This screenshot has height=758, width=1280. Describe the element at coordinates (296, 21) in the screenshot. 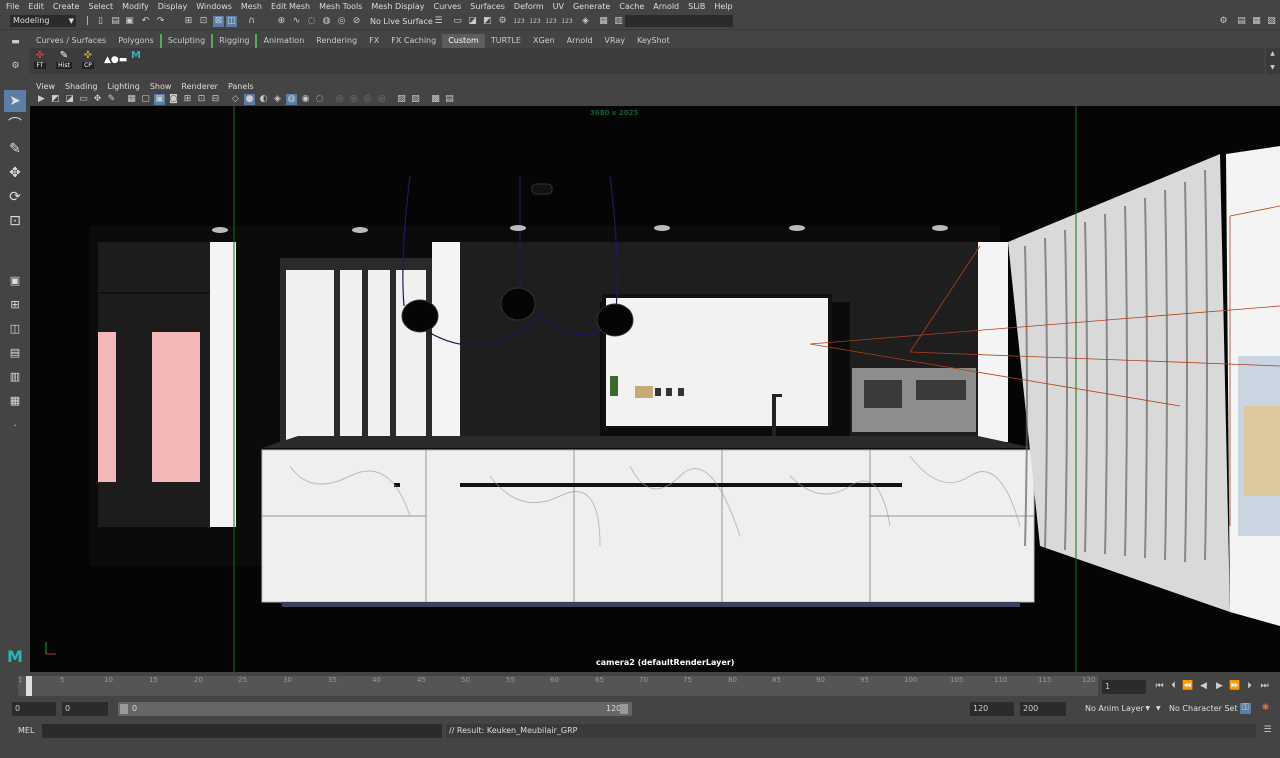

I see `snap-curve-icon: ∿` at that location.